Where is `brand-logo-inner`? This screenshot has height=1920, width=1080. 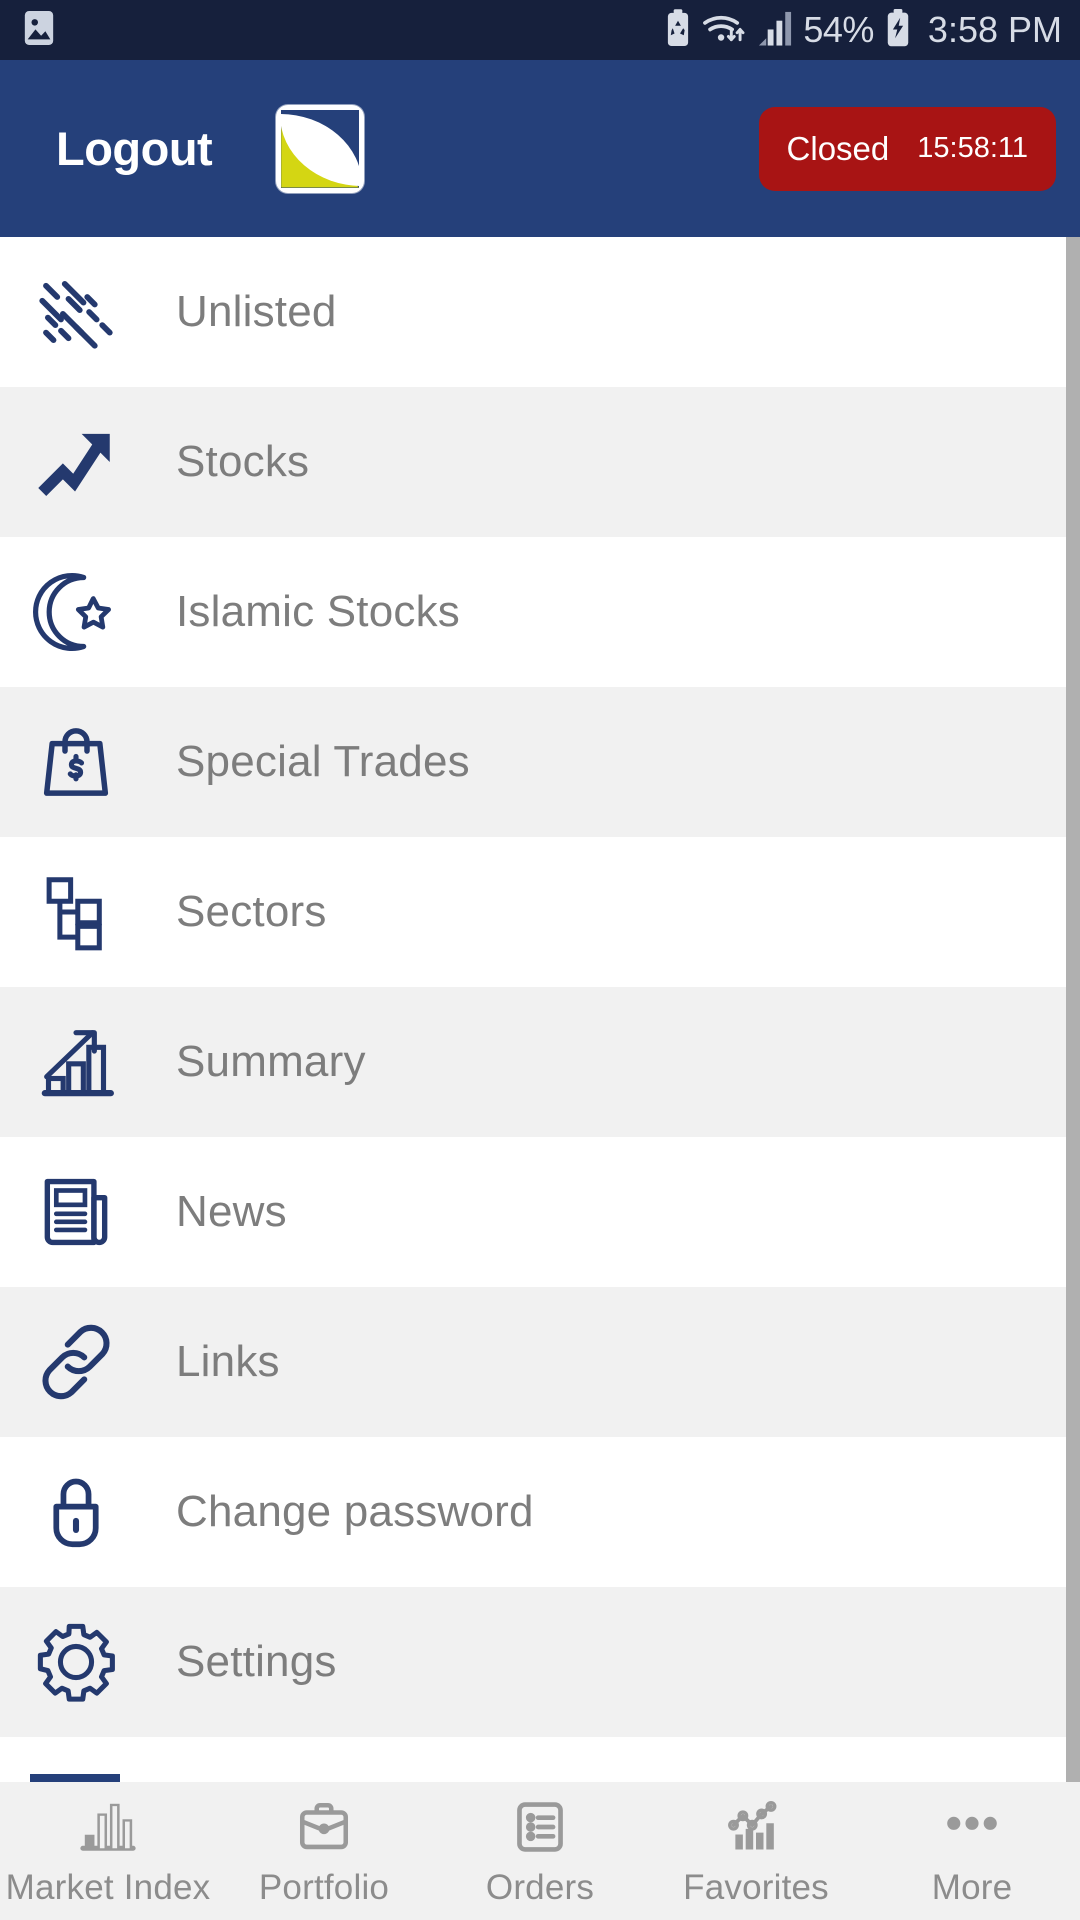 brand-logo-inner is located at coordinates (320, 148).